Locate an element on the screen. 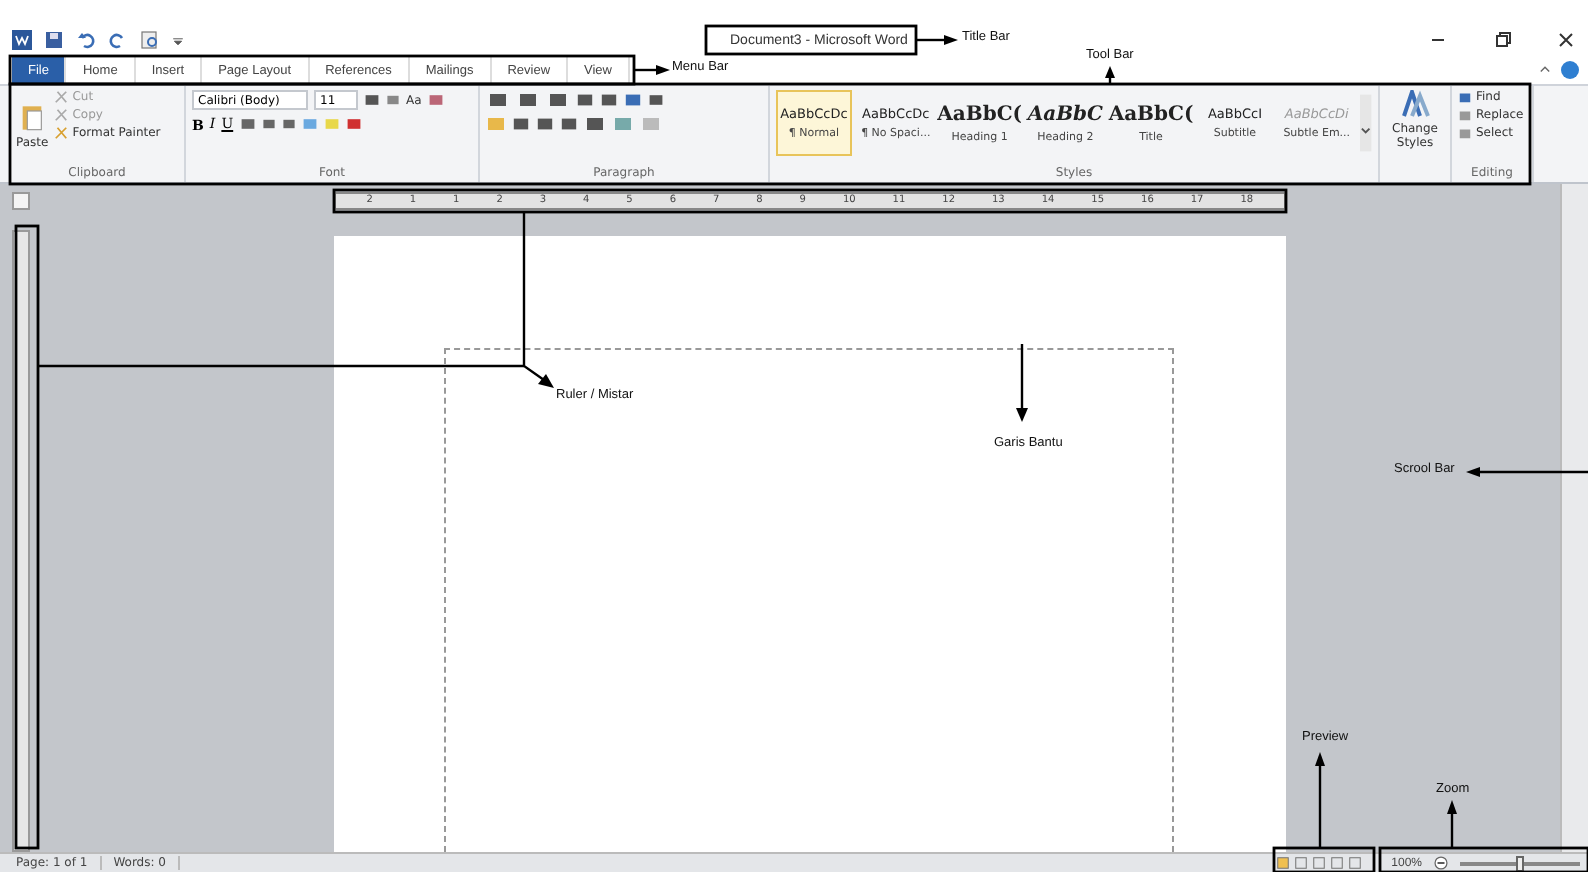 This screenshot has height=872, width=1588. help-icon is located at coordinates (1570, 70).